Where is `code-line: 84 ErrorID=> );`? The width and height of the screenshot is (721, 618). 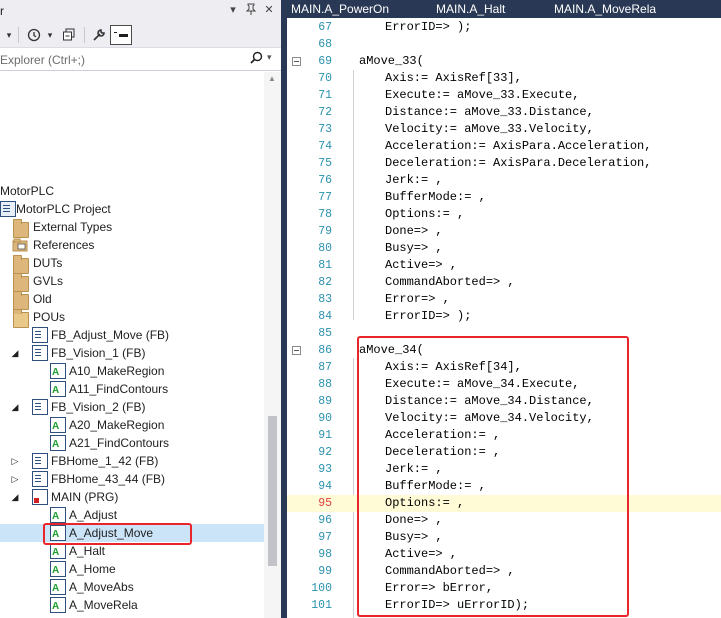 code-line: 84 ErrorID=> ); is located at coordinates (504, 316).